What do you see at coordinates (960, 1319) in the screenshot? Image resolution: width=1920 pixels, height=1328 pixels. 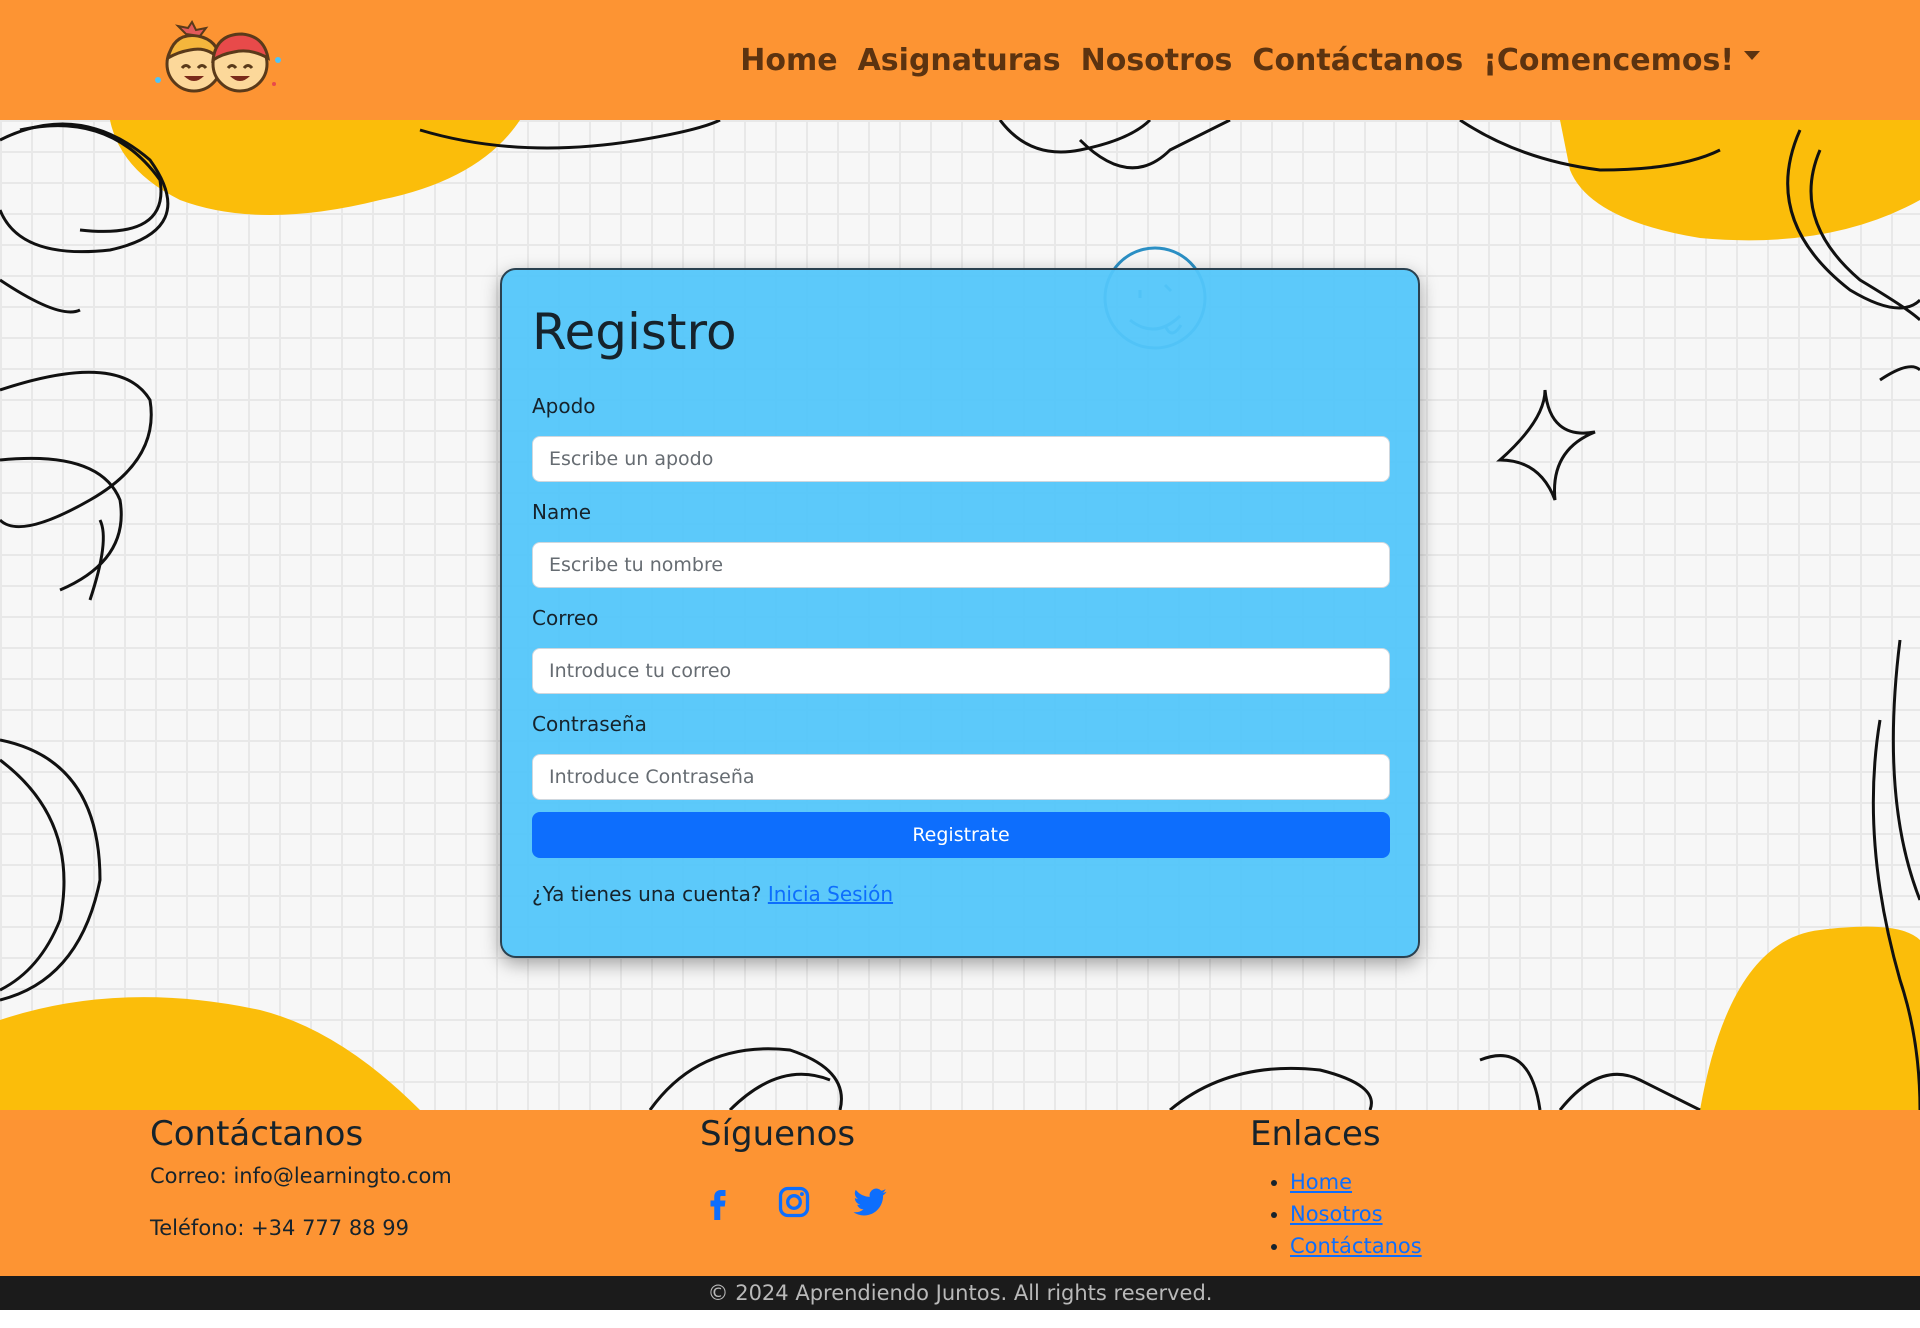 I see `page-bottom` at bounding box center [960, 1319].